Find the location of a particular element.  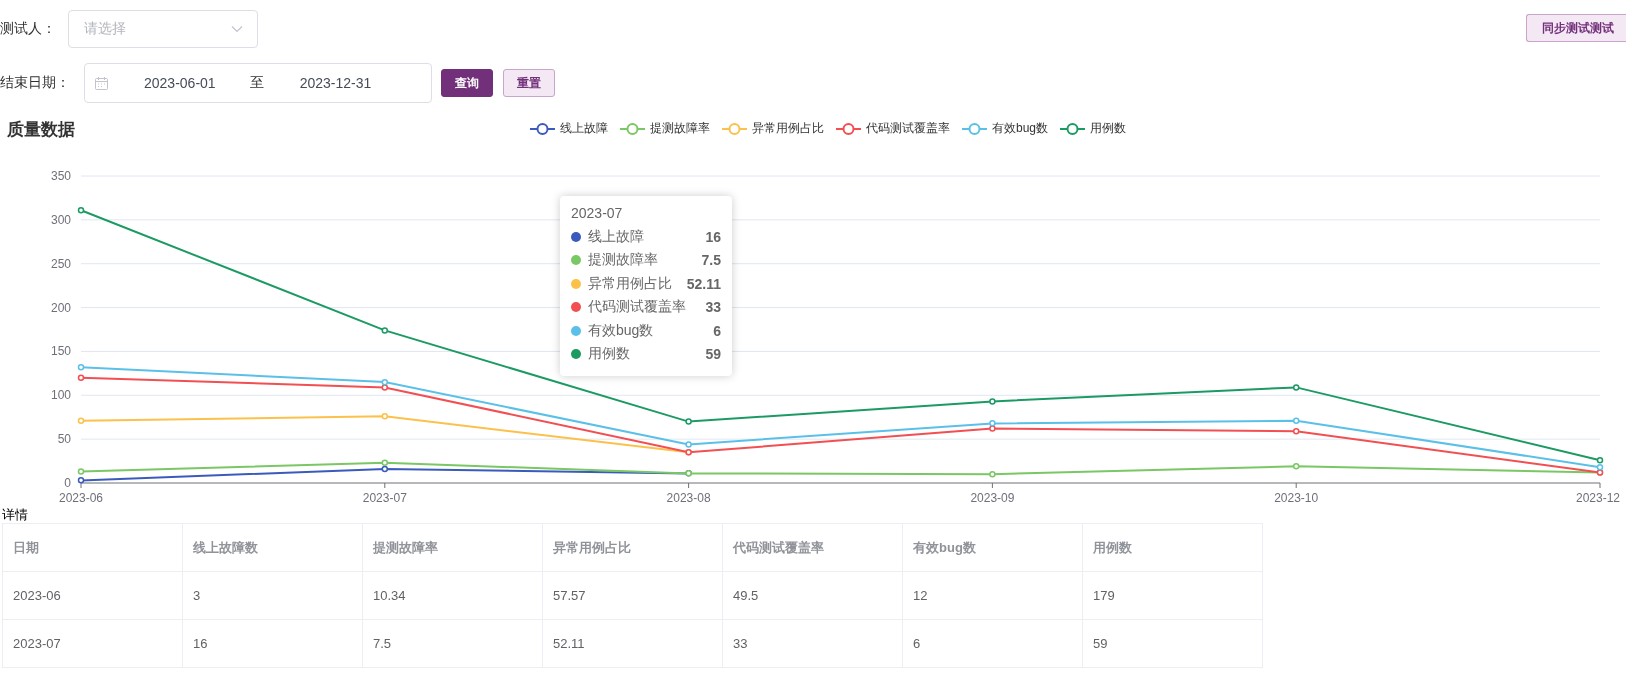

series-name: 线上故障 is located at coordinates (616, 236).